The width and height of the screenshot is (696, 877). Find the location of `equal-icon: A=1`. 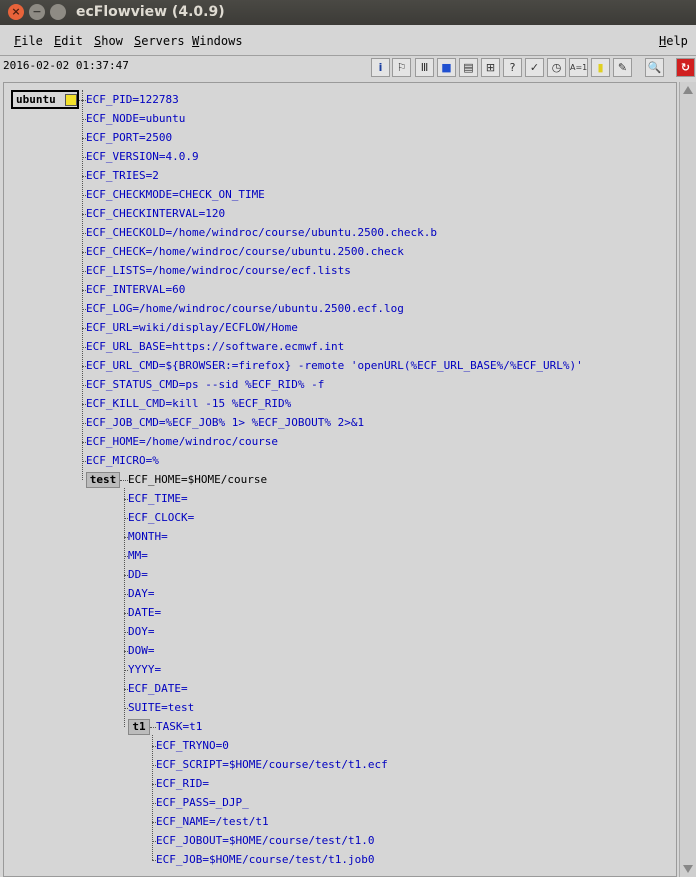

equal-icon: A=1 is located at coordinates (578, 67).